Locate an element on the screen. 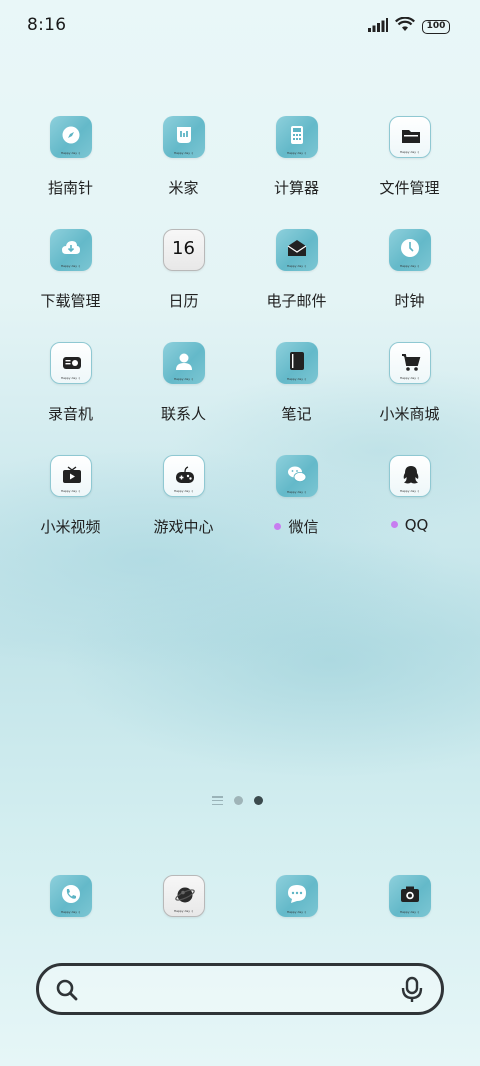  wechat-icon: Happy day :) is located at coordinates (296, 476).